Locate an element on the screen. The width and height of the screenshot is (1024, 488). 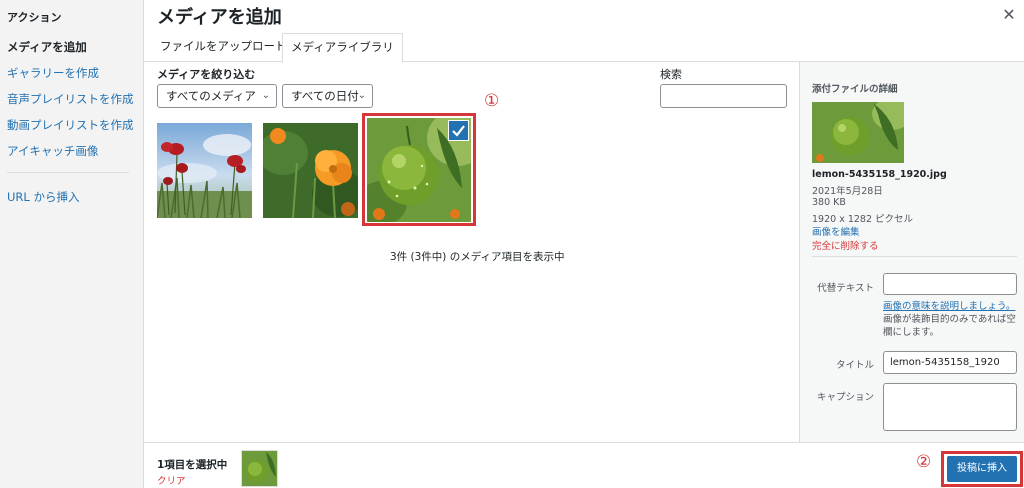
tab-media-library: メディアライブラリ is located at coordinates (342, 48).